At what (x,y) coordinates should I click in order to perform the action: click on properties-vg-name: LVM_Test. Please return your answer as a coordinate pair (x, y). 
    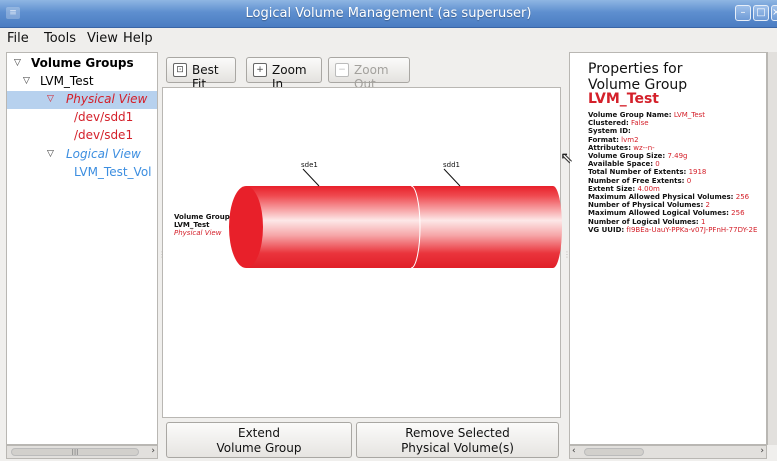
    Looking at the image, I should click on (623, 99).